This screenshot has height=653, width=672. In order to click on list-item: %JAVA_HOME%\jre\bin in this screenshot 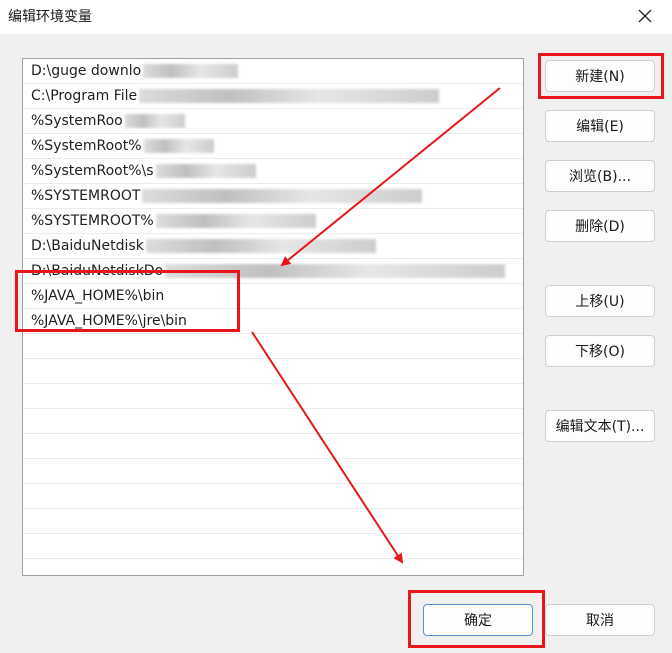, I will do `click(273, 321)`.